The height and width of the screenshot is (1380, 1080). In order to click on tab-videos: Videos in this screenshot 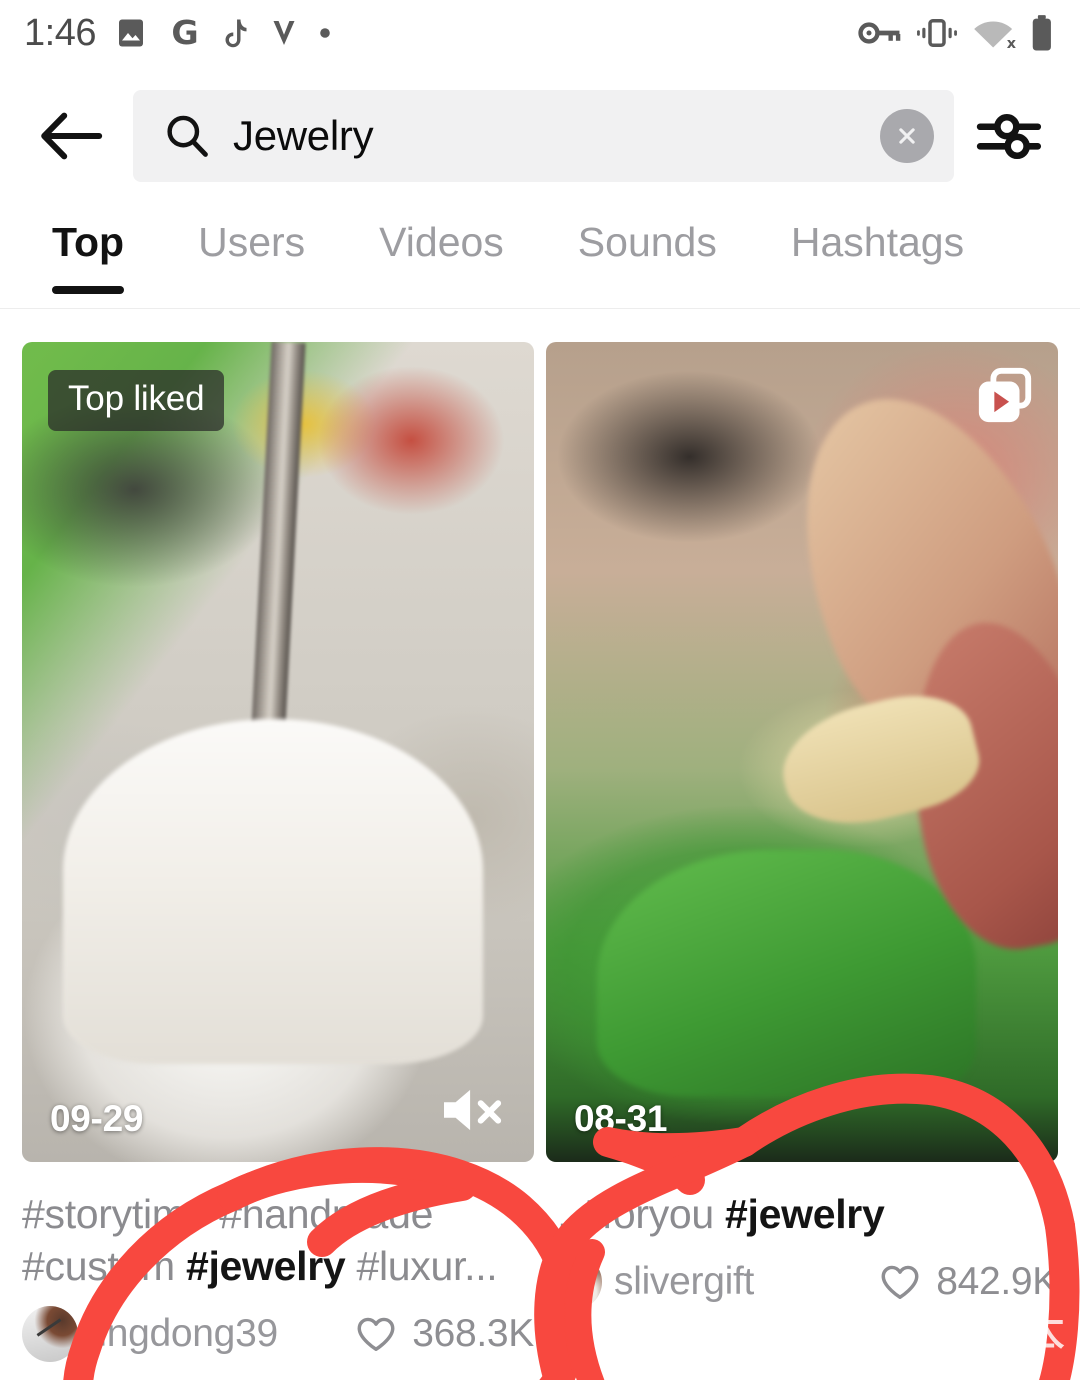, I will do `click(441, 235)`.